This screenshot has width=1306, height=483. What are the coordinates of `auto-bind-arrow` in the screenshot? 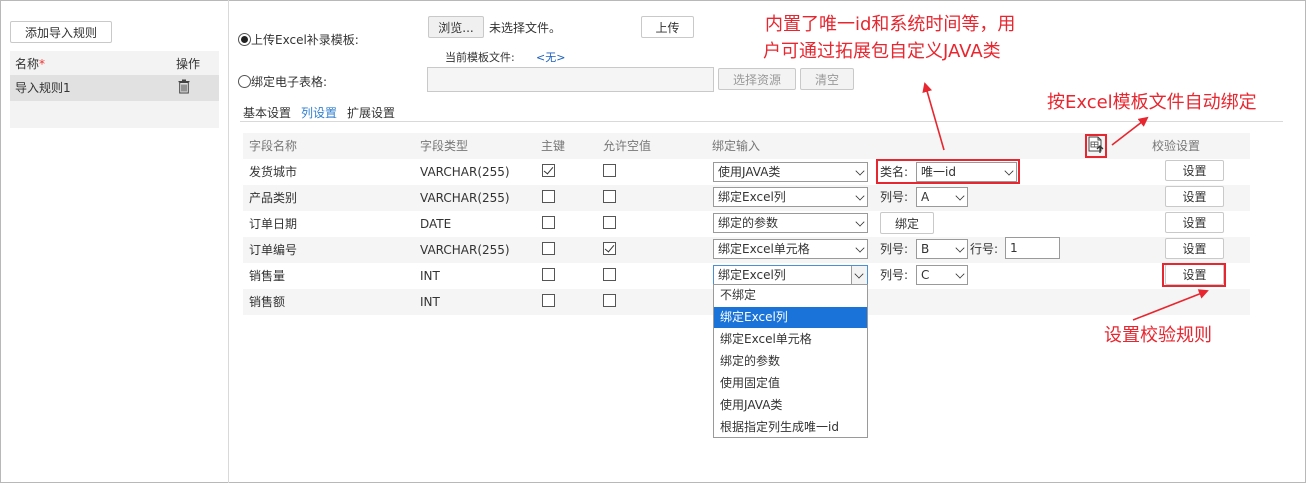 It's located at (1130, 131).